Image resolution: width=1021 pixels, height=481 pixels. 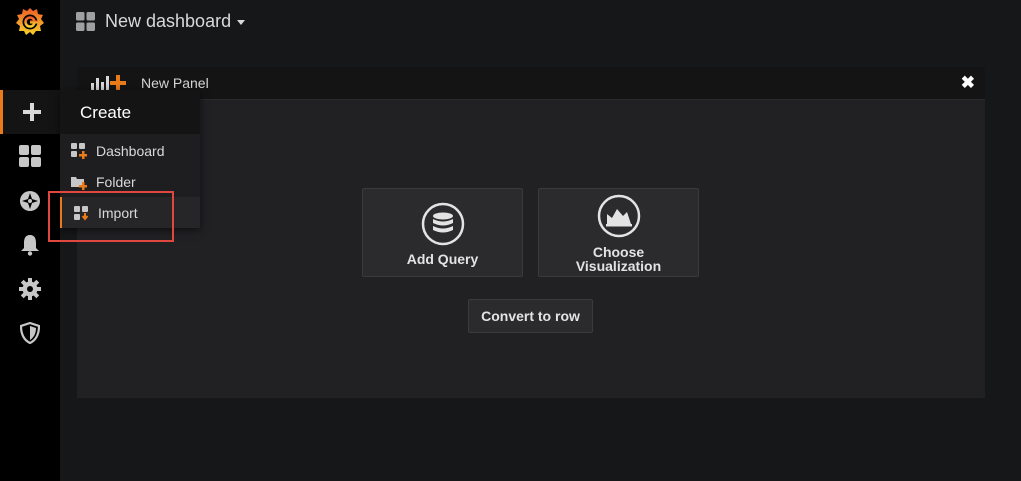 I want to click on dropdown-header: Create, so click(x=130, y=112).